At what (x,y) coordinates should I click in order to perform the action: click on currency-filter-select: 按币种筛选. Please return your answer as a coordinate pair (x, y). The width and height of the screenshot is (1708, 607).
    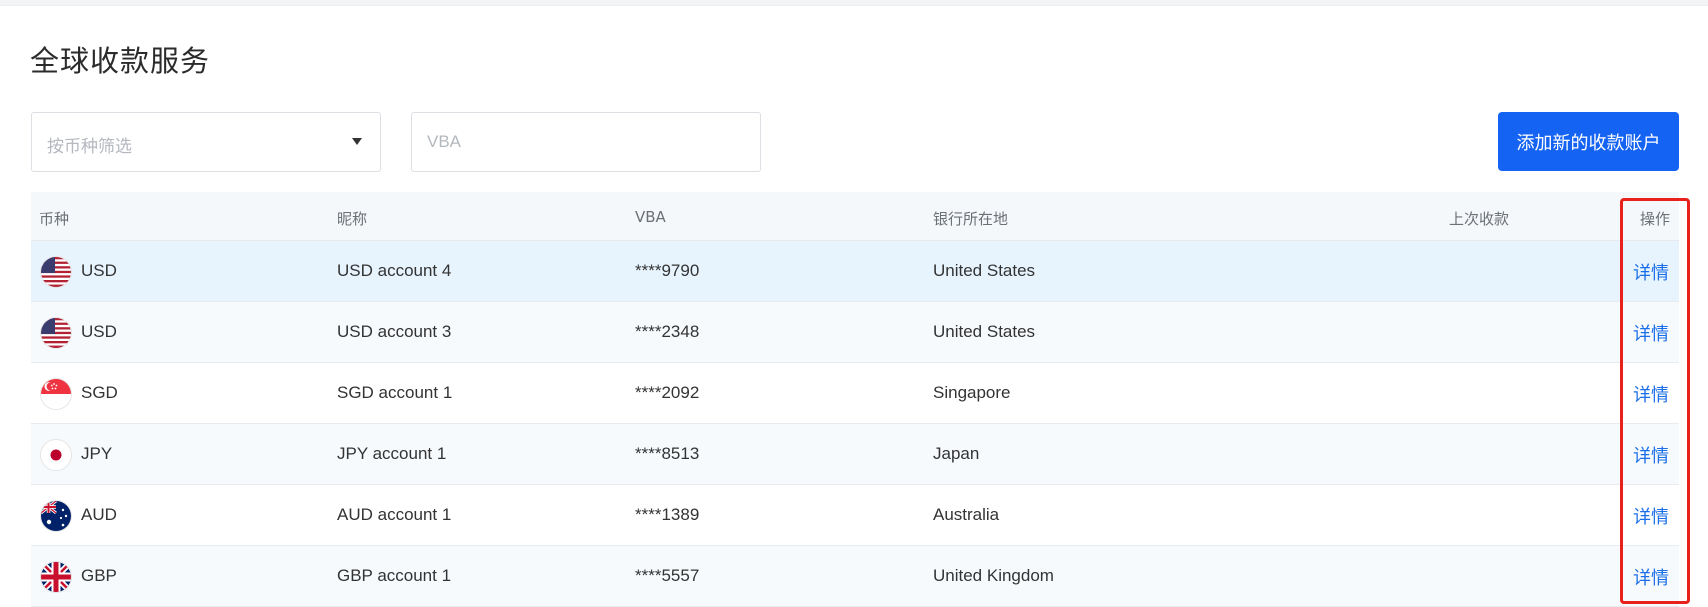
    Looking at the image, I should click on (206, 142).